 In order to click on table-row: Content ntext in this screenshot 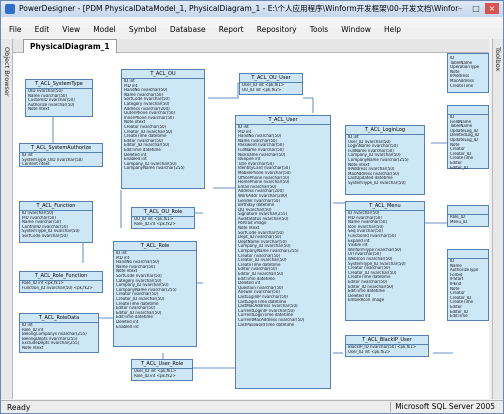, I will do `click(36, 164)`.